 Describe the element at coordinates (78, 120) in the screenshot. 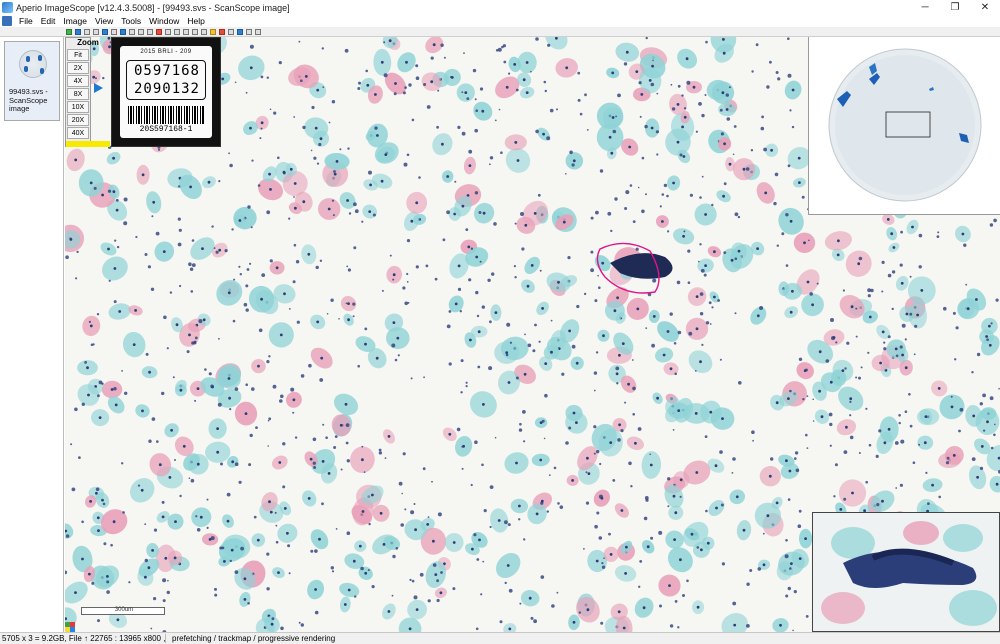

I see `zoom-20x-button: 20X` at that location.